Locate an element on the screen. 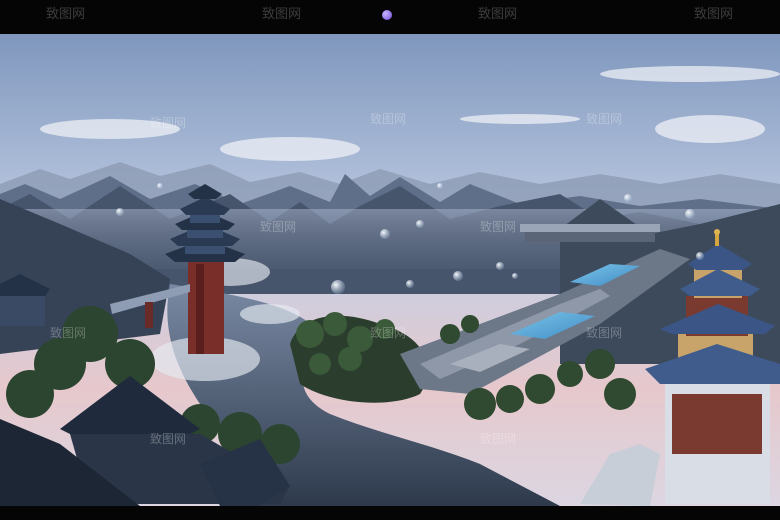 The width and height of the screenshot is (780, 520). caption is located at coordinates (390, 17).